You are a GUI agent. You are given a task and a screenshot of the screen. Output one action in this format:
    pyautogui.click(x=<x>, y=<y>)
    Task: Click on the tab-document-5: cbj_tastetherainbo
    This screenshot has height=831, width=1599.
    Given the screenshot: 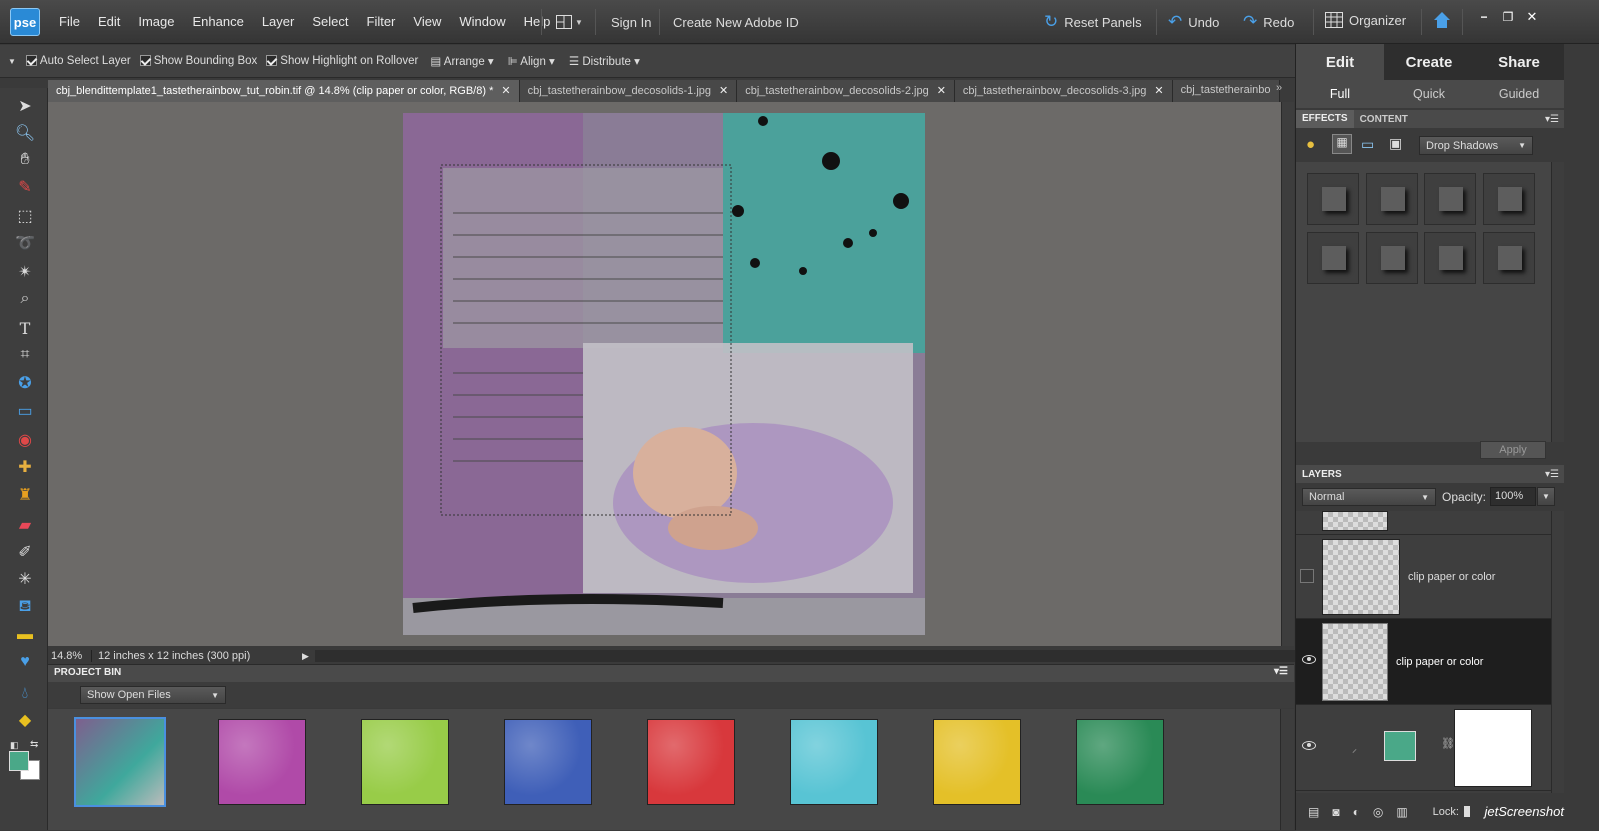 What is the action you would take?
    pyautogui.click(x=1226, y=91)
    